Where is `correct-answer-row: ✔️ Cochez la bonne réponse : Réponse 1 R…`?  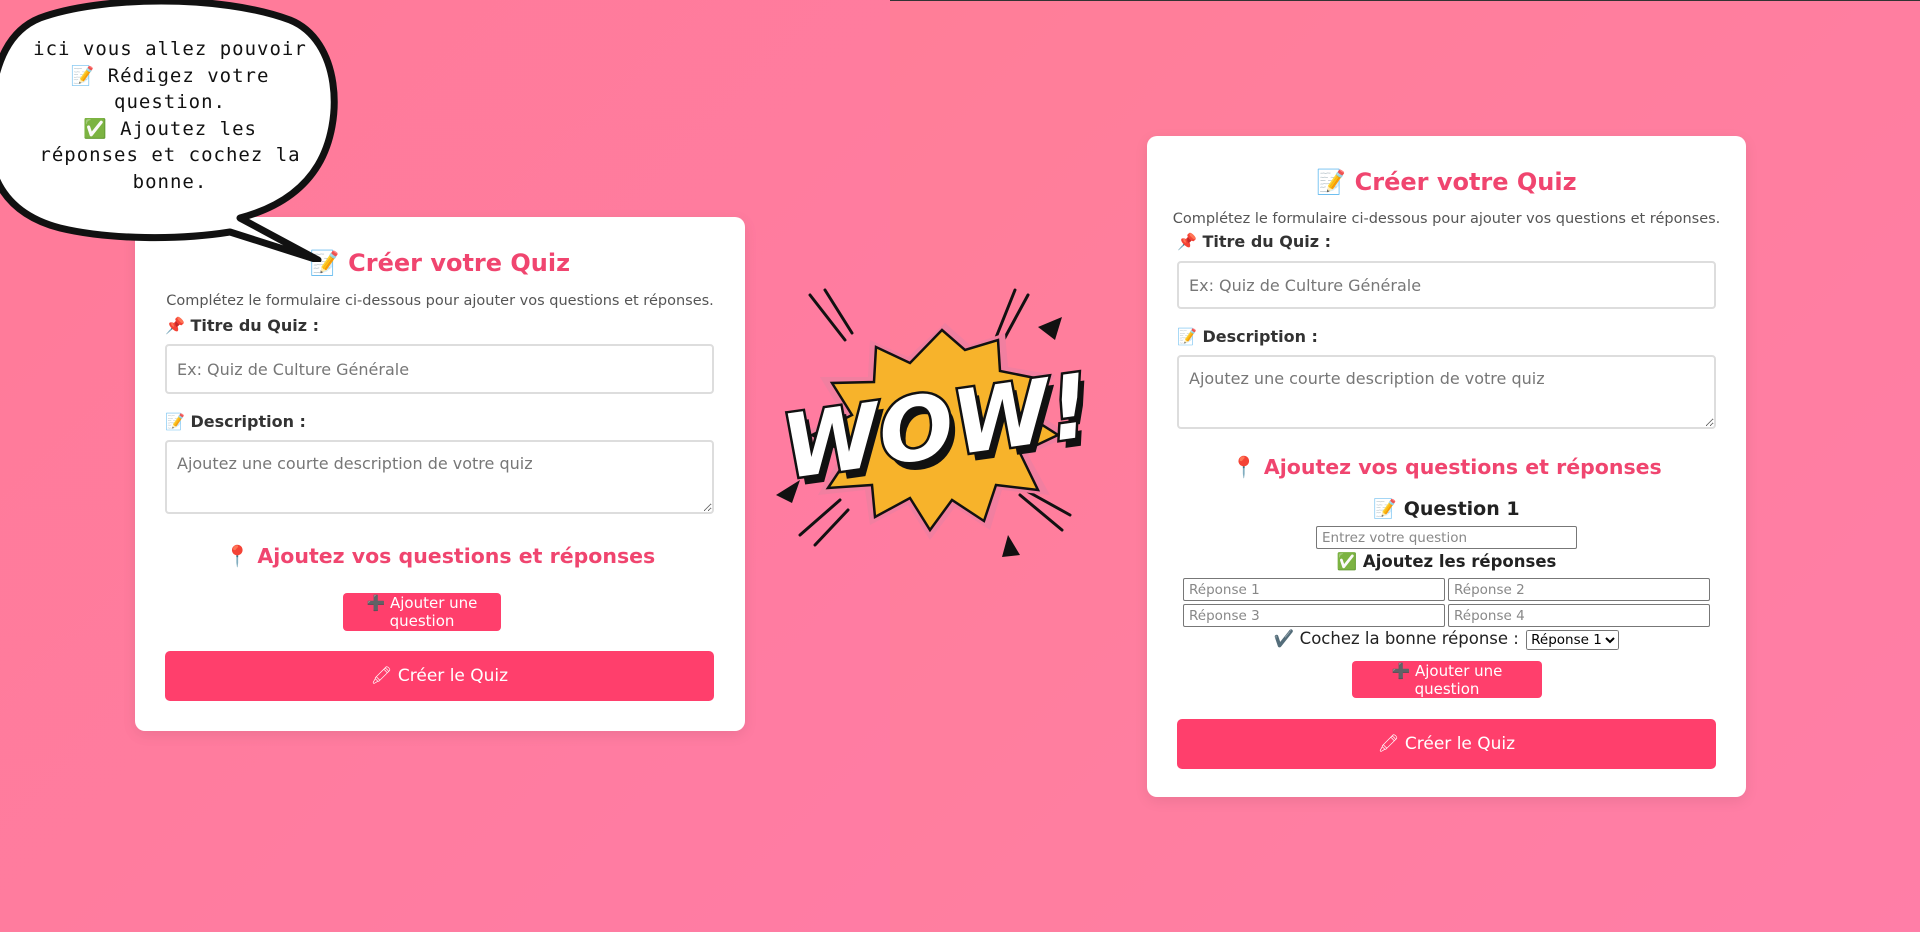
correct-answer-row: ✔️ Cochez la bonne réponse : Réponse 1 R… is located at coordinates (1446, 639).